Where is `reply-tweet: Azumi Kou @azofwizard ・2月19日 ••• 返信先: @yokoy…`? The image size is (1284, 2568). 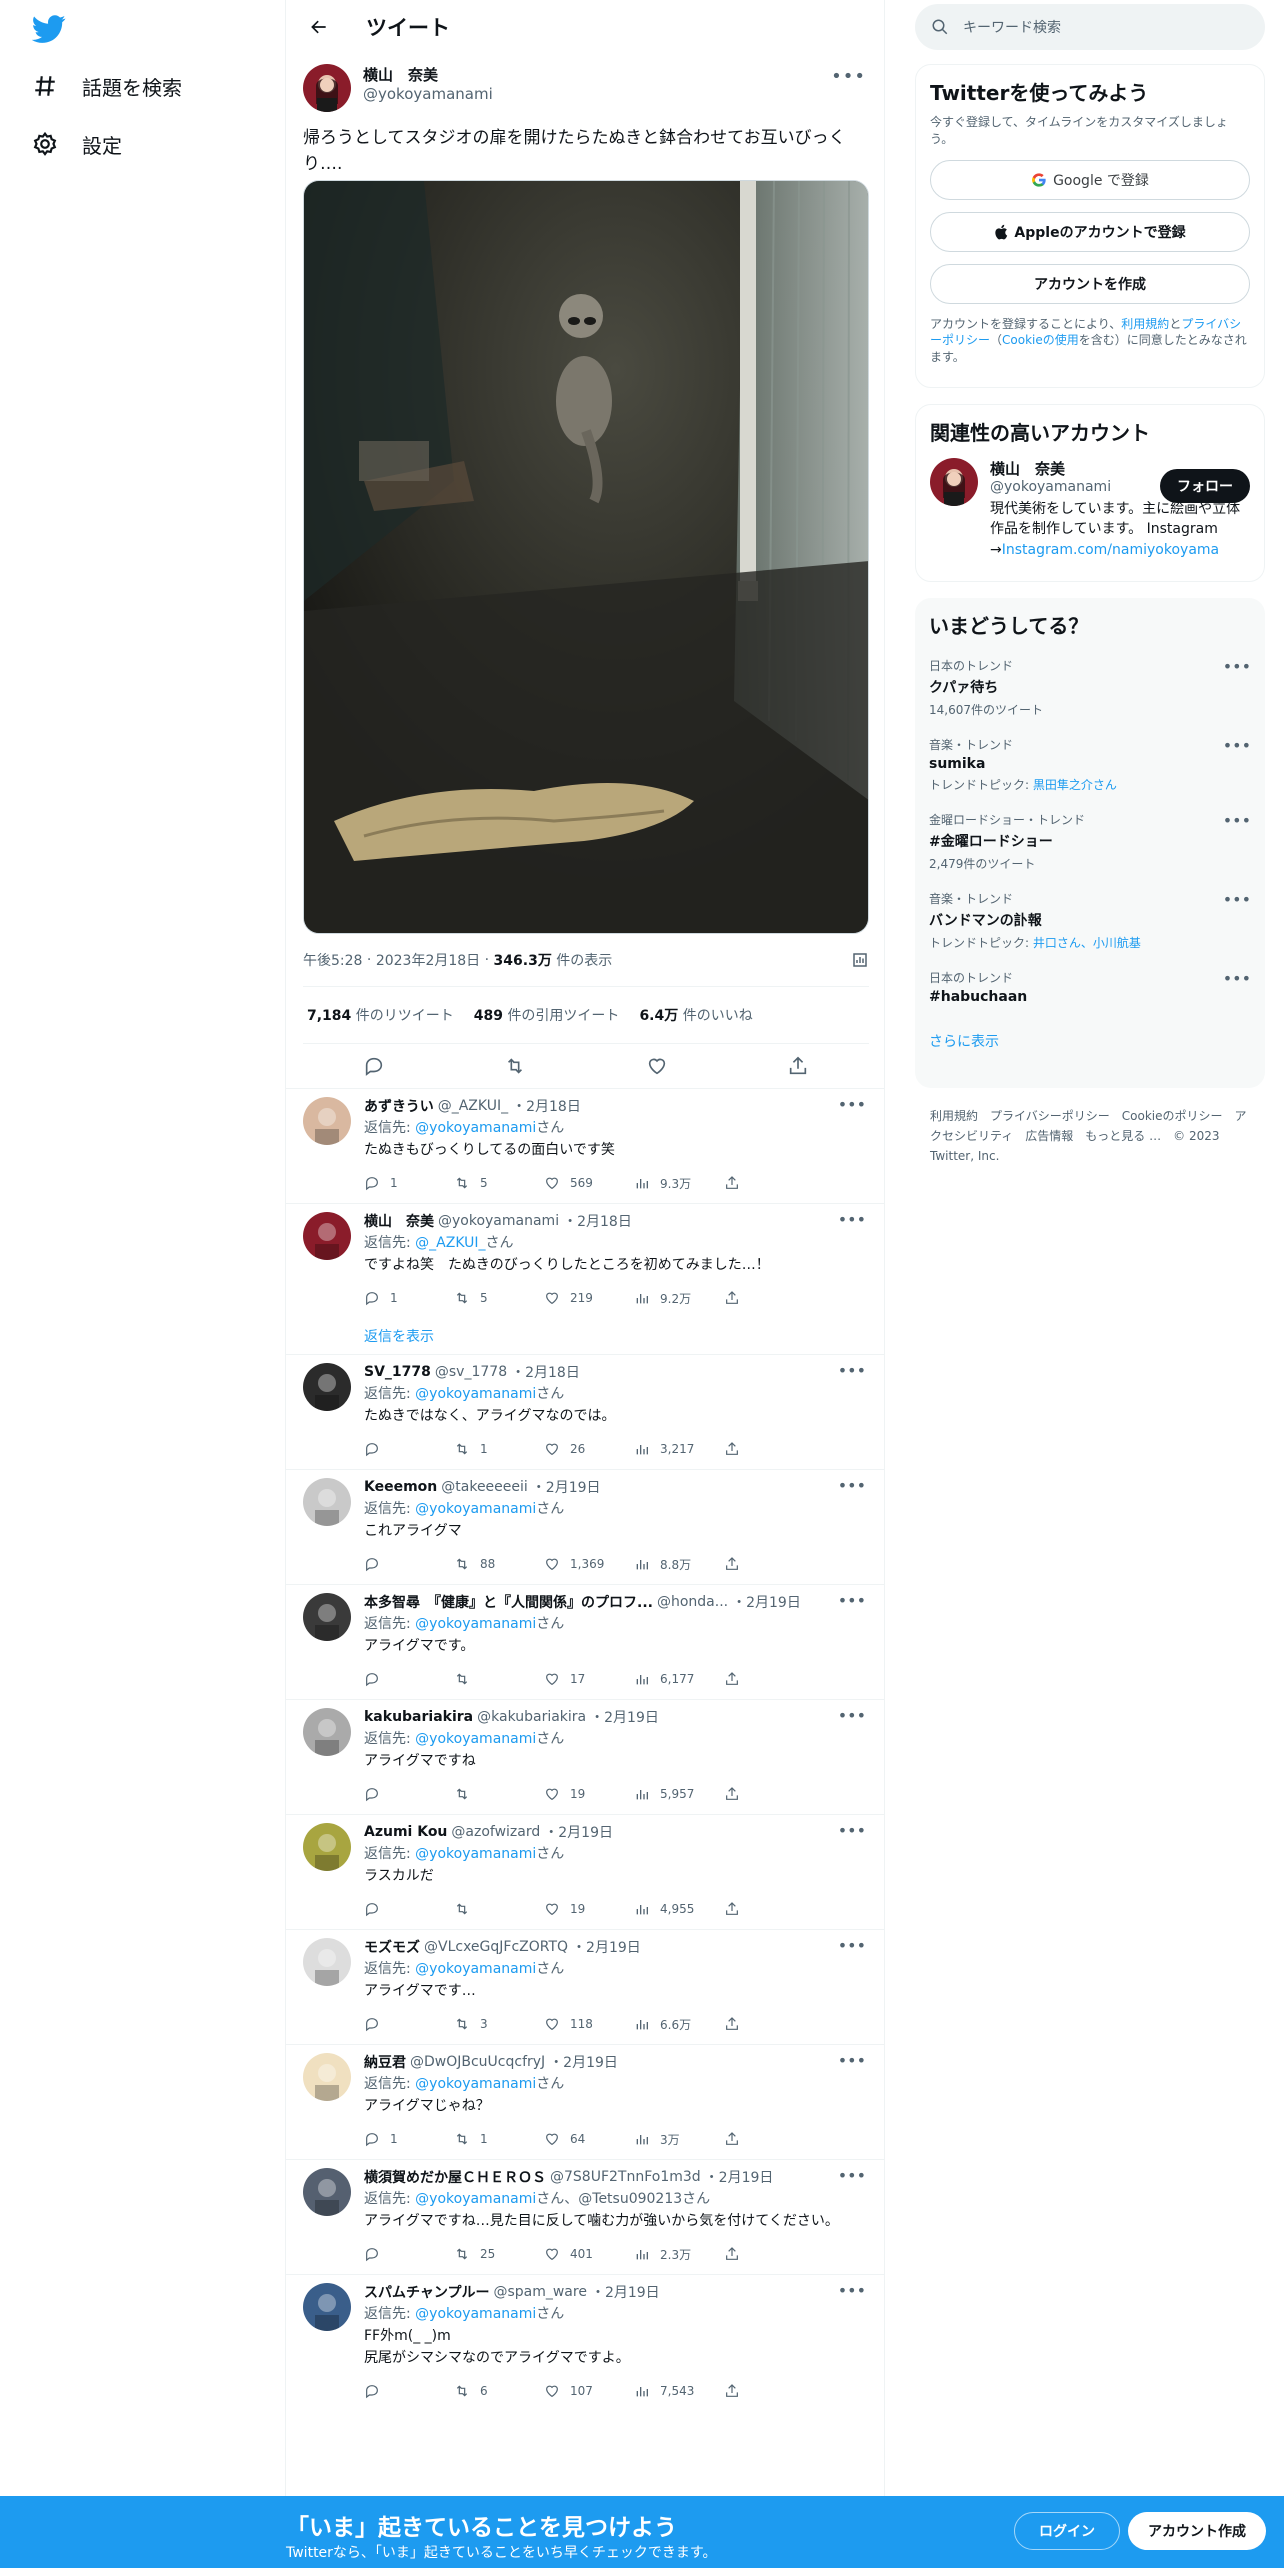 reply-tweet: Azumi Kou @azofwizard ・2月19日 ••• 返信先: @yokoy… is located at coordinates (585, 1871).